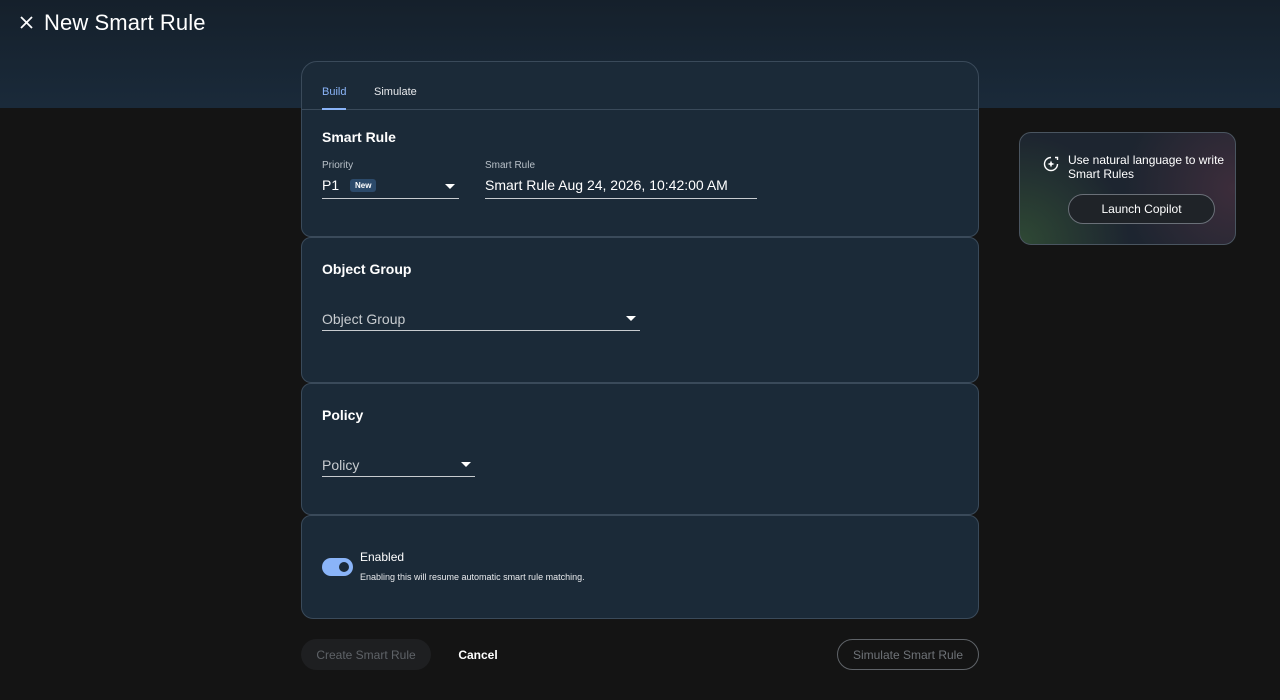 This screenshot has width=1280, height=700. What do you see at coordinates (341, 465) in the screenshot?
I see `policy-placeholder: Policy` at bounding box center [341, 465].